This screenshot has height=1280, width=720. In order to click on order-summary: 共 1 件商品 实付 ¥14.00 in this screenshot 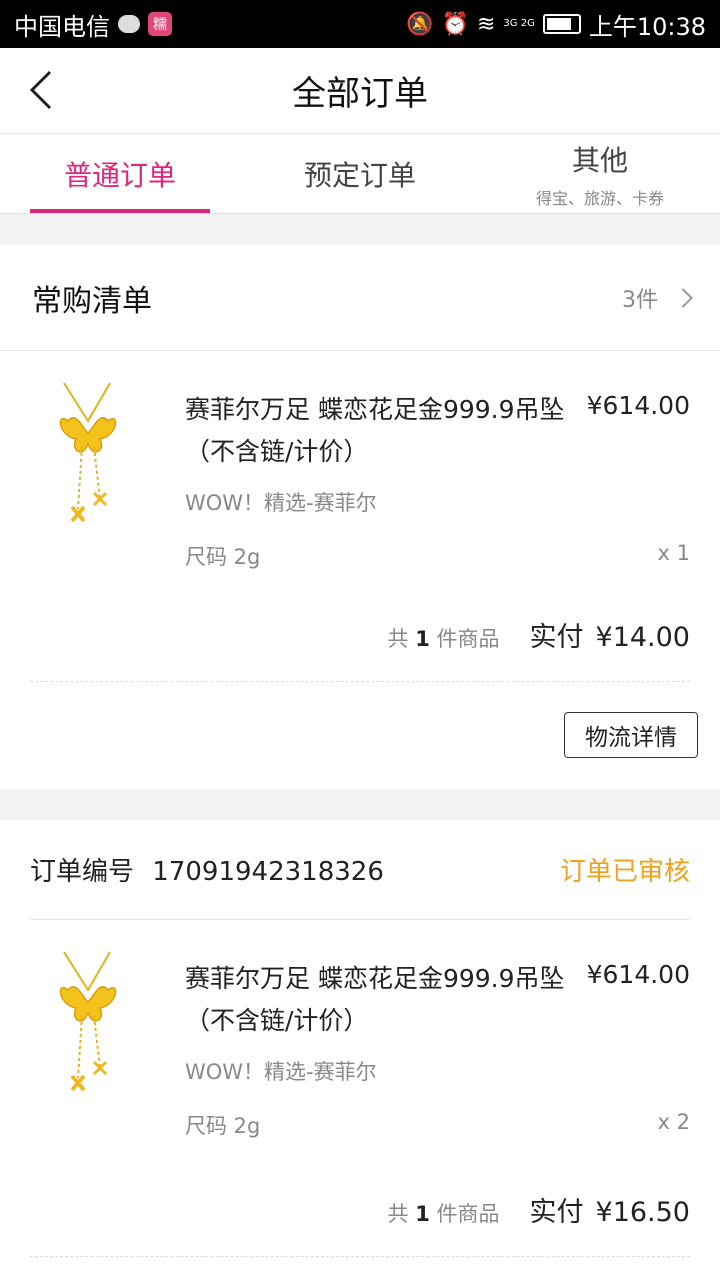, I will do `click(539, 634)`.